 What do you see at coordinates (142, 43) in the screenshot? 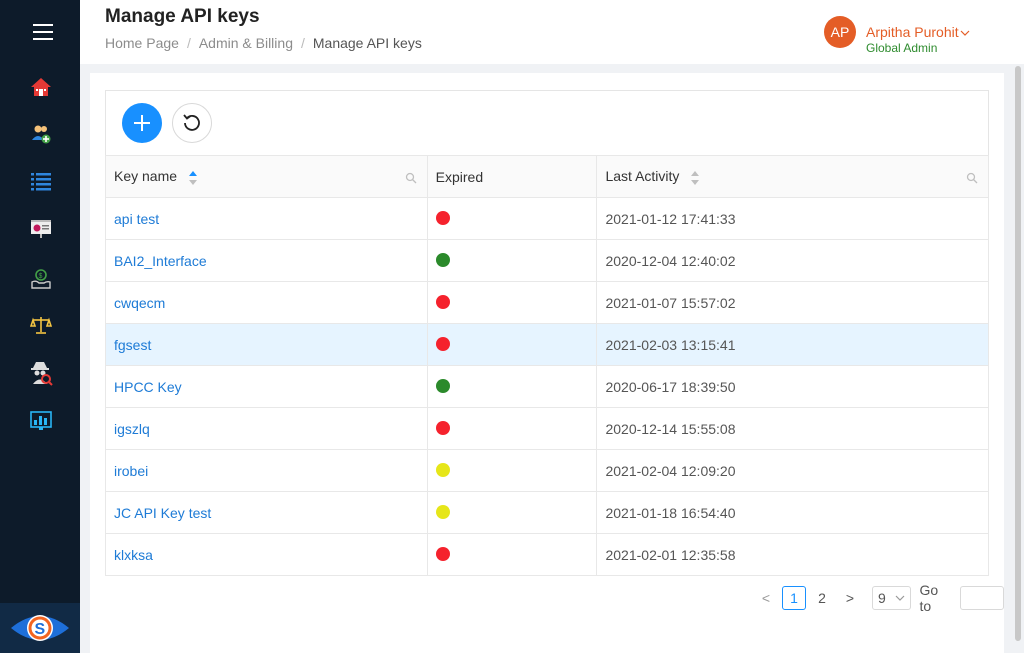
I see `breadcrumb-home: Home Page` at bounding box center [142, 43].